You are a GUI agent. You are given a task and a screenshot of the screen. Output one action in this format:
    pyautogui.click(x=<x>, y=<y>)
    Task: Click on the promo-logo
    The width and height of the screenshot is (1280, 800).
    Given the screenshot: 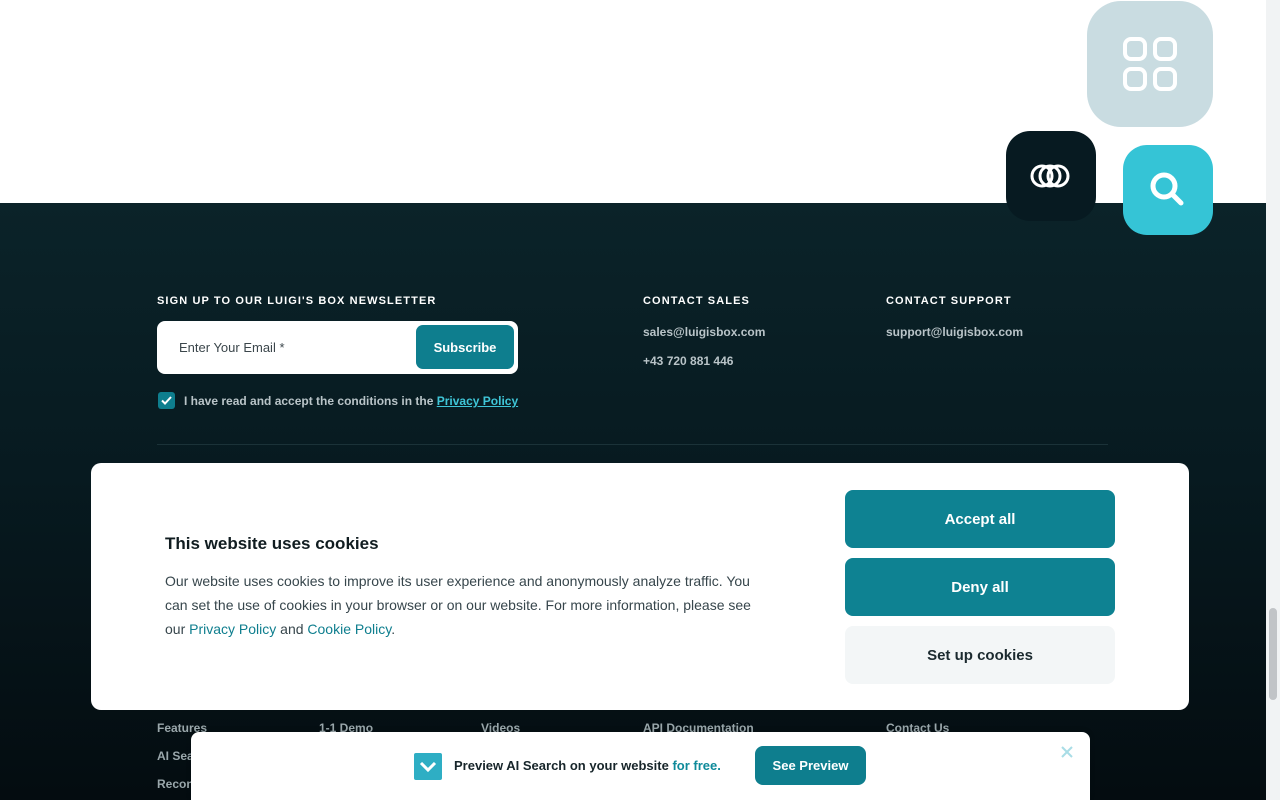 What is the action you would take?
    pyautogui.click(x=428, y=766)
    